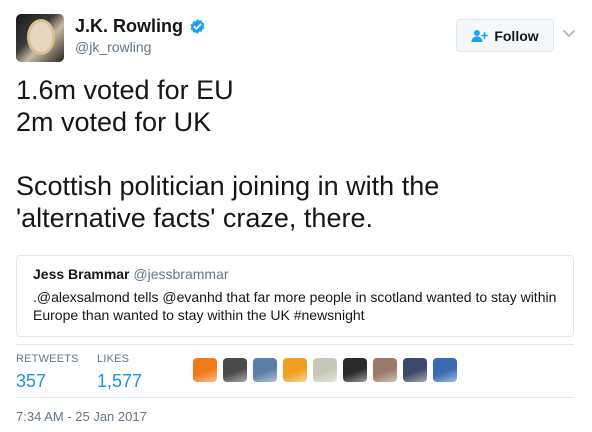 The width and height of the screenshot is (592, 432). What do you see at coordinates (81, 416) in the screenshot?
I see `tweet-timestamp: 7:34 AM - 25 Jan 2017` at bounding box center [81, 416].